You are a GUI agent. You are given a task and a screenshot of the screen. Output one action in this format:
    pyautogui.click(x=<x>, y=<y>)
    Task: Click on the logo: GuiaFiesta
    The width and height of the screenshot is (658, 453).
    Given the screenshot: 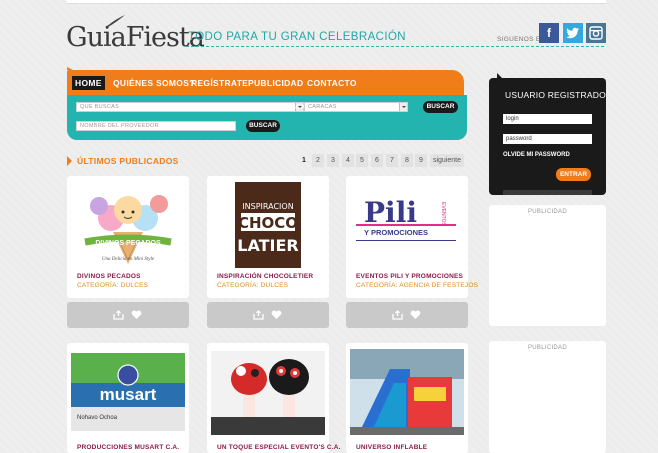 What is the action you would take?
    pyautogui.click(x=135, y=34)
    